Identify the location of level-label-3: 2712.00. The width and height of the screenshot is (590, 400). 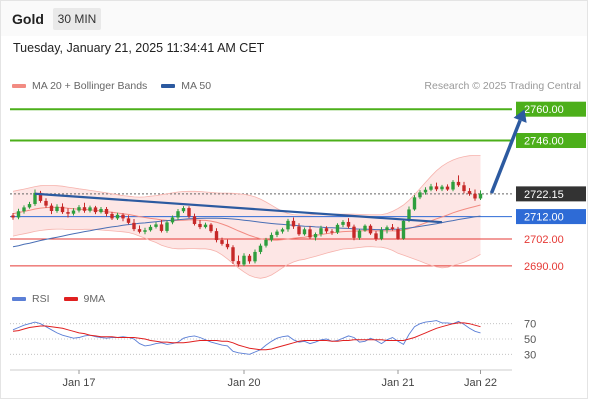
(544, 218).